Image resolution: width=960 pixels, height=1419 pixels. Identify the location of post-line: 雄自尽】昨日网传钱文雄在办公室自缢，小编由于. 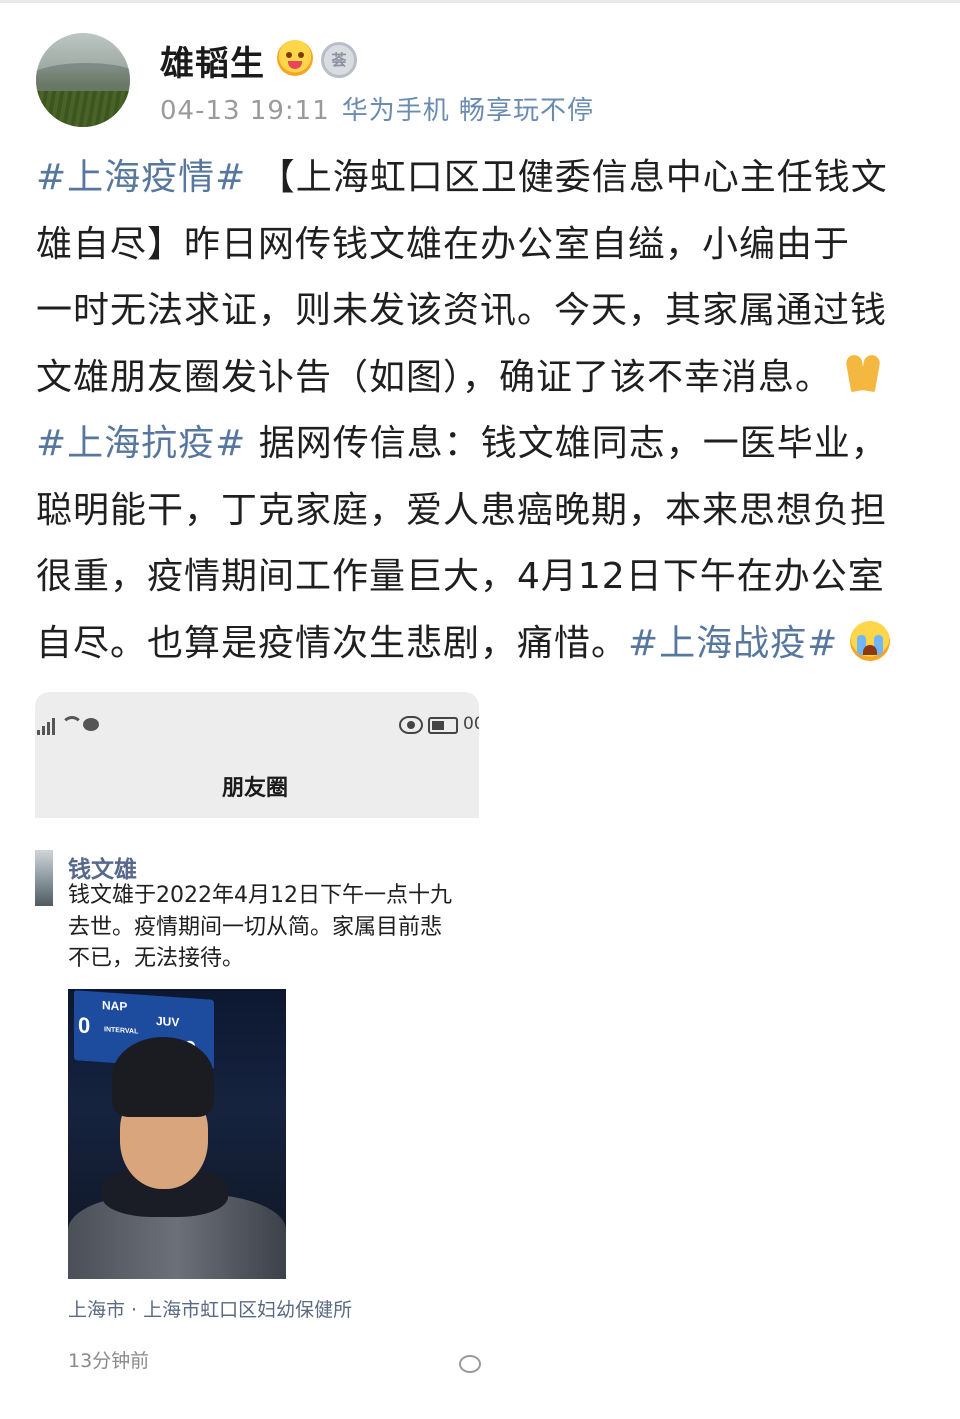
(481, 245).